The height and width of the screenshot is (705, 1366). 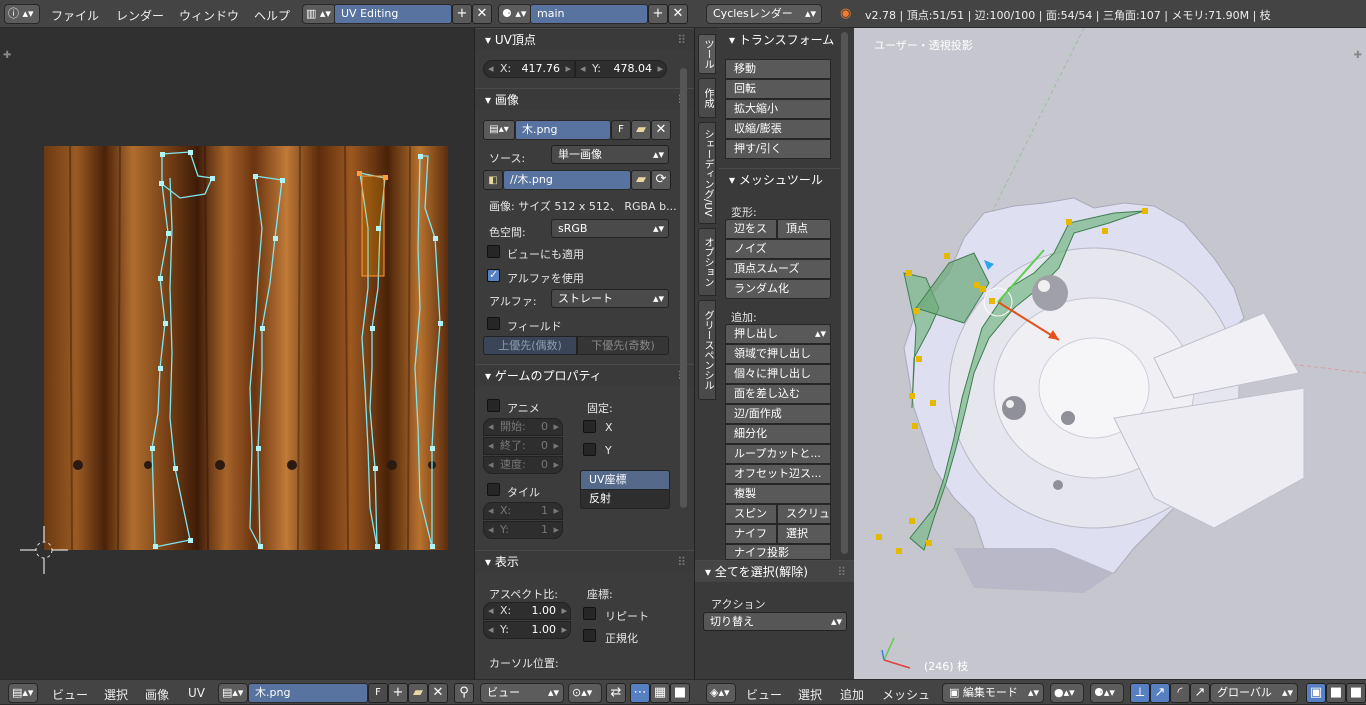 I want to click on clamp-x-checkbox, so click(x=589, y=426).